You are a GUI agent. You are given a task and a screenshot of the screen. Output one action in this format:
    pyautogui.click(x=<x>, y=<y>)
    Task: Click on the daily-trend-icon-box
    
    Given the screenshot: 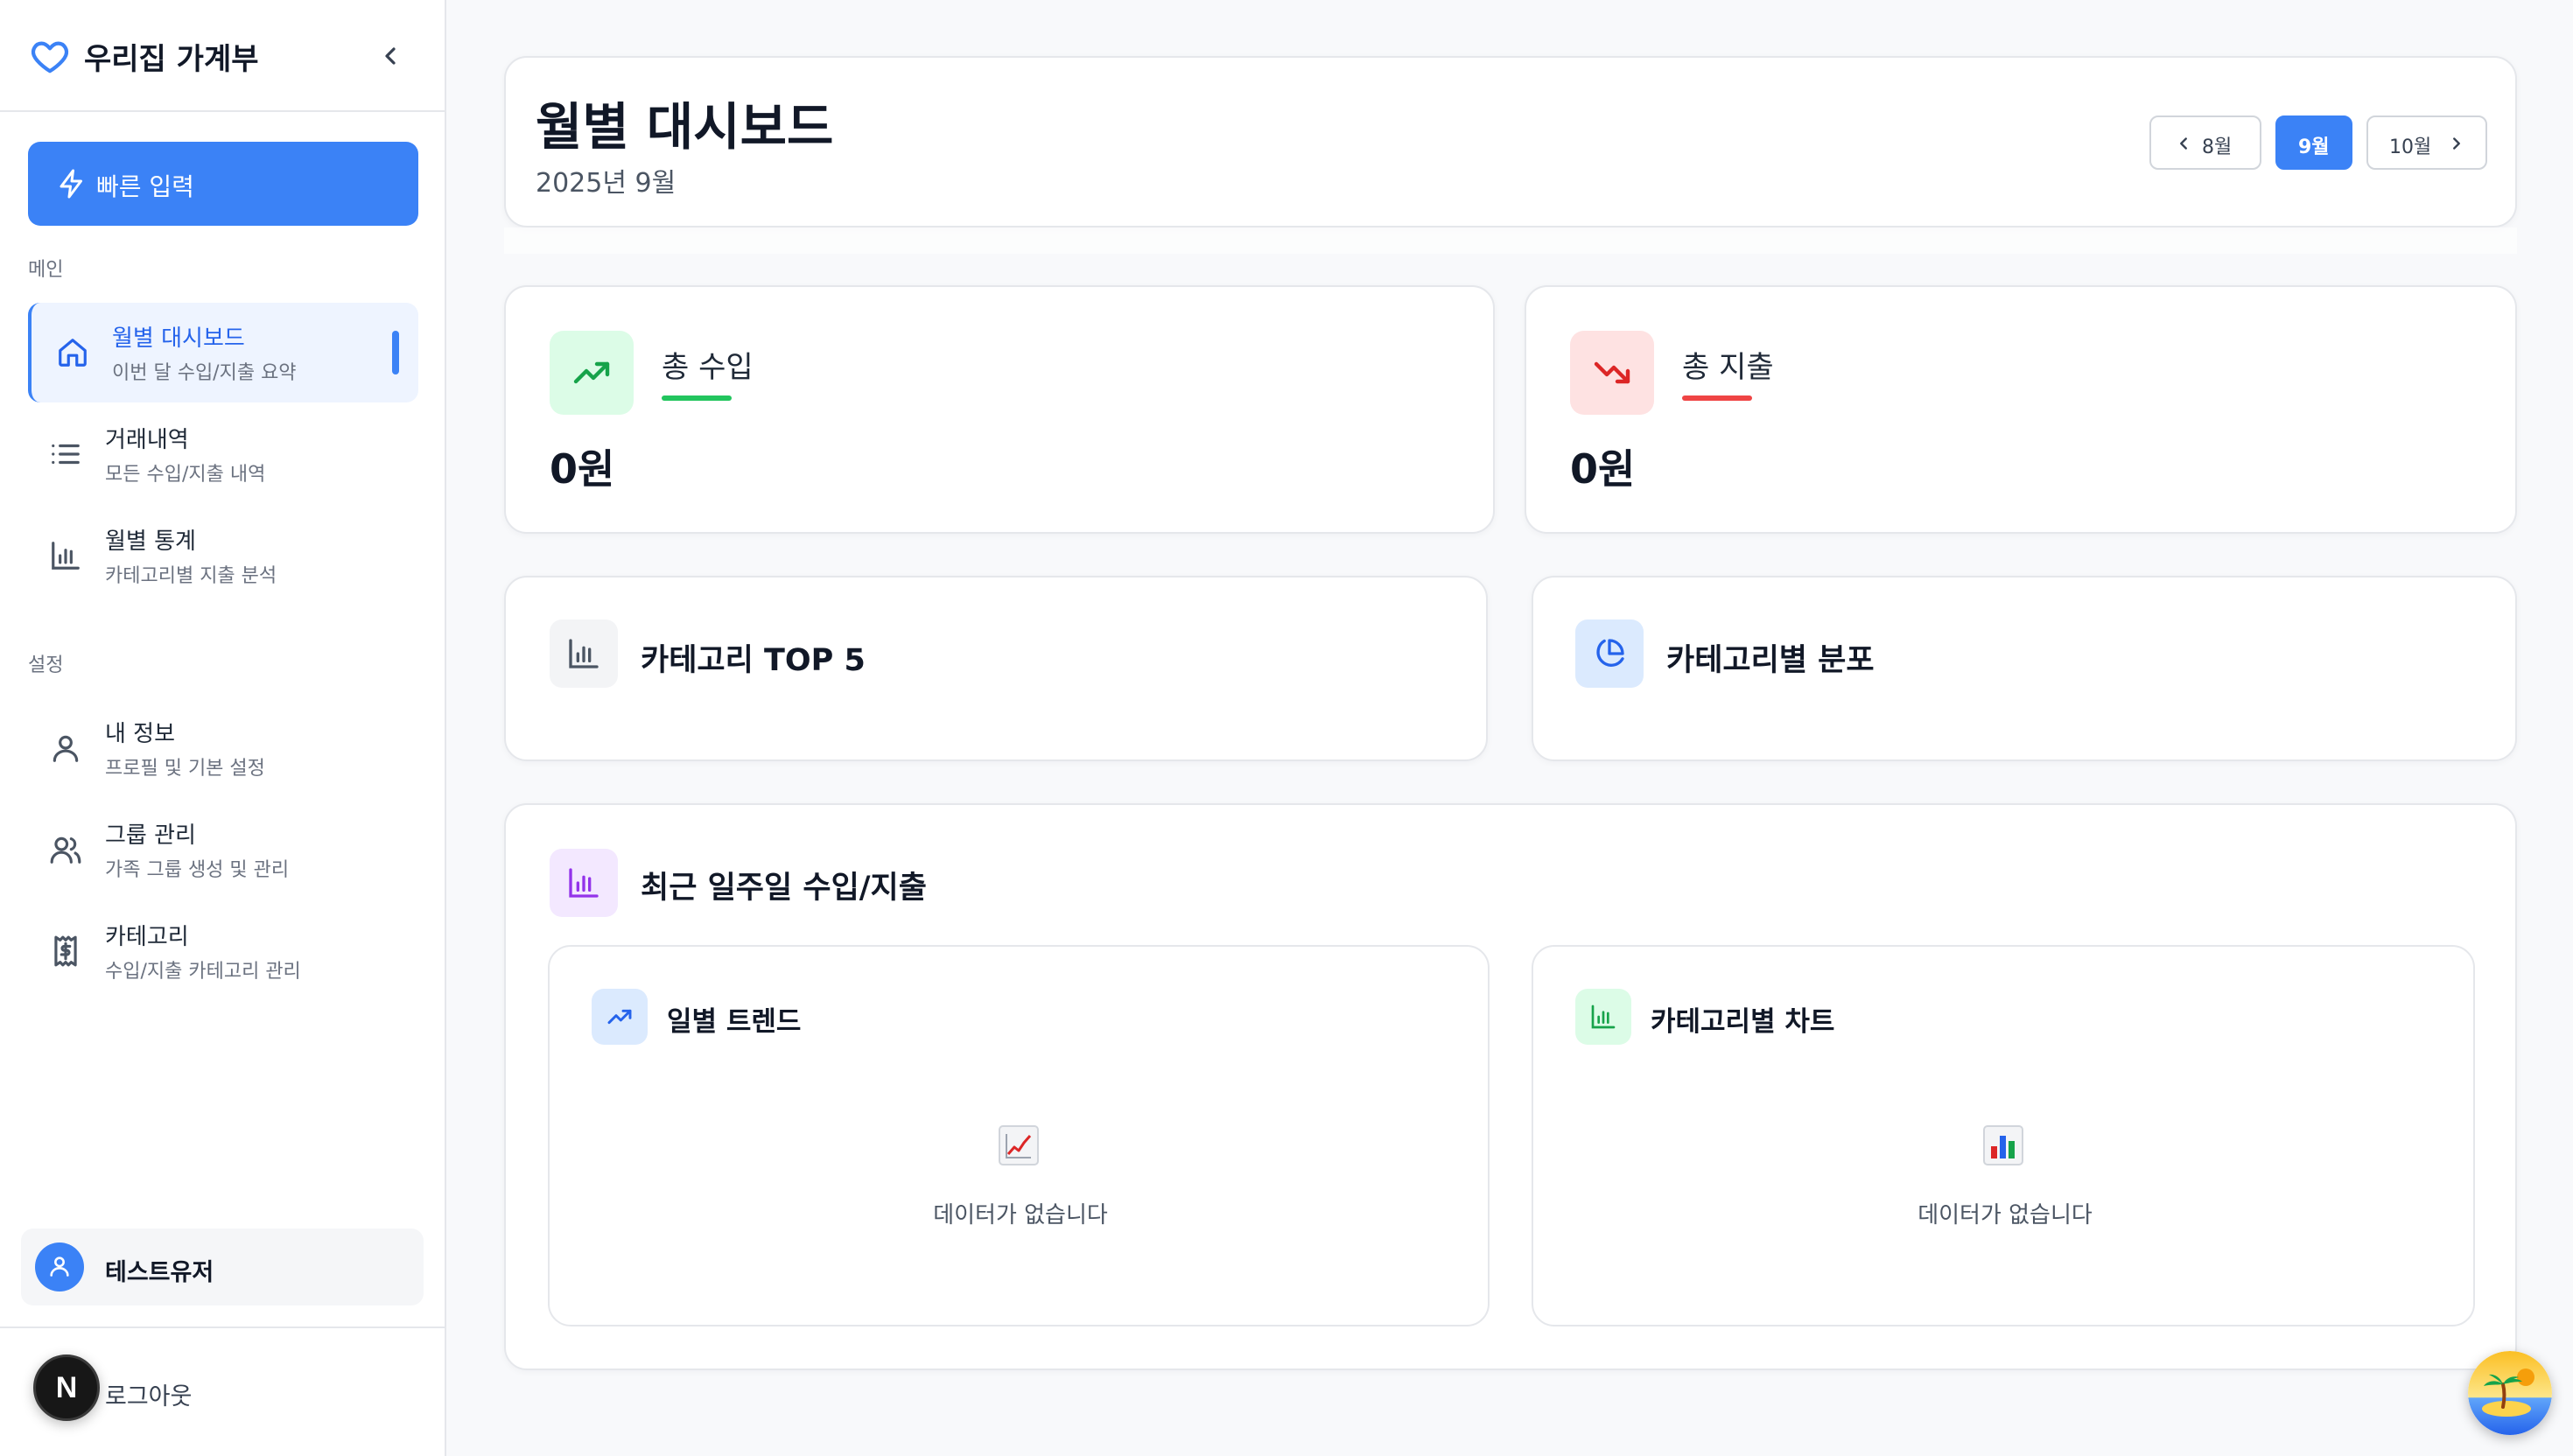 What is the action you would take?
    pyautogui.click(x=620, y=1017)
    